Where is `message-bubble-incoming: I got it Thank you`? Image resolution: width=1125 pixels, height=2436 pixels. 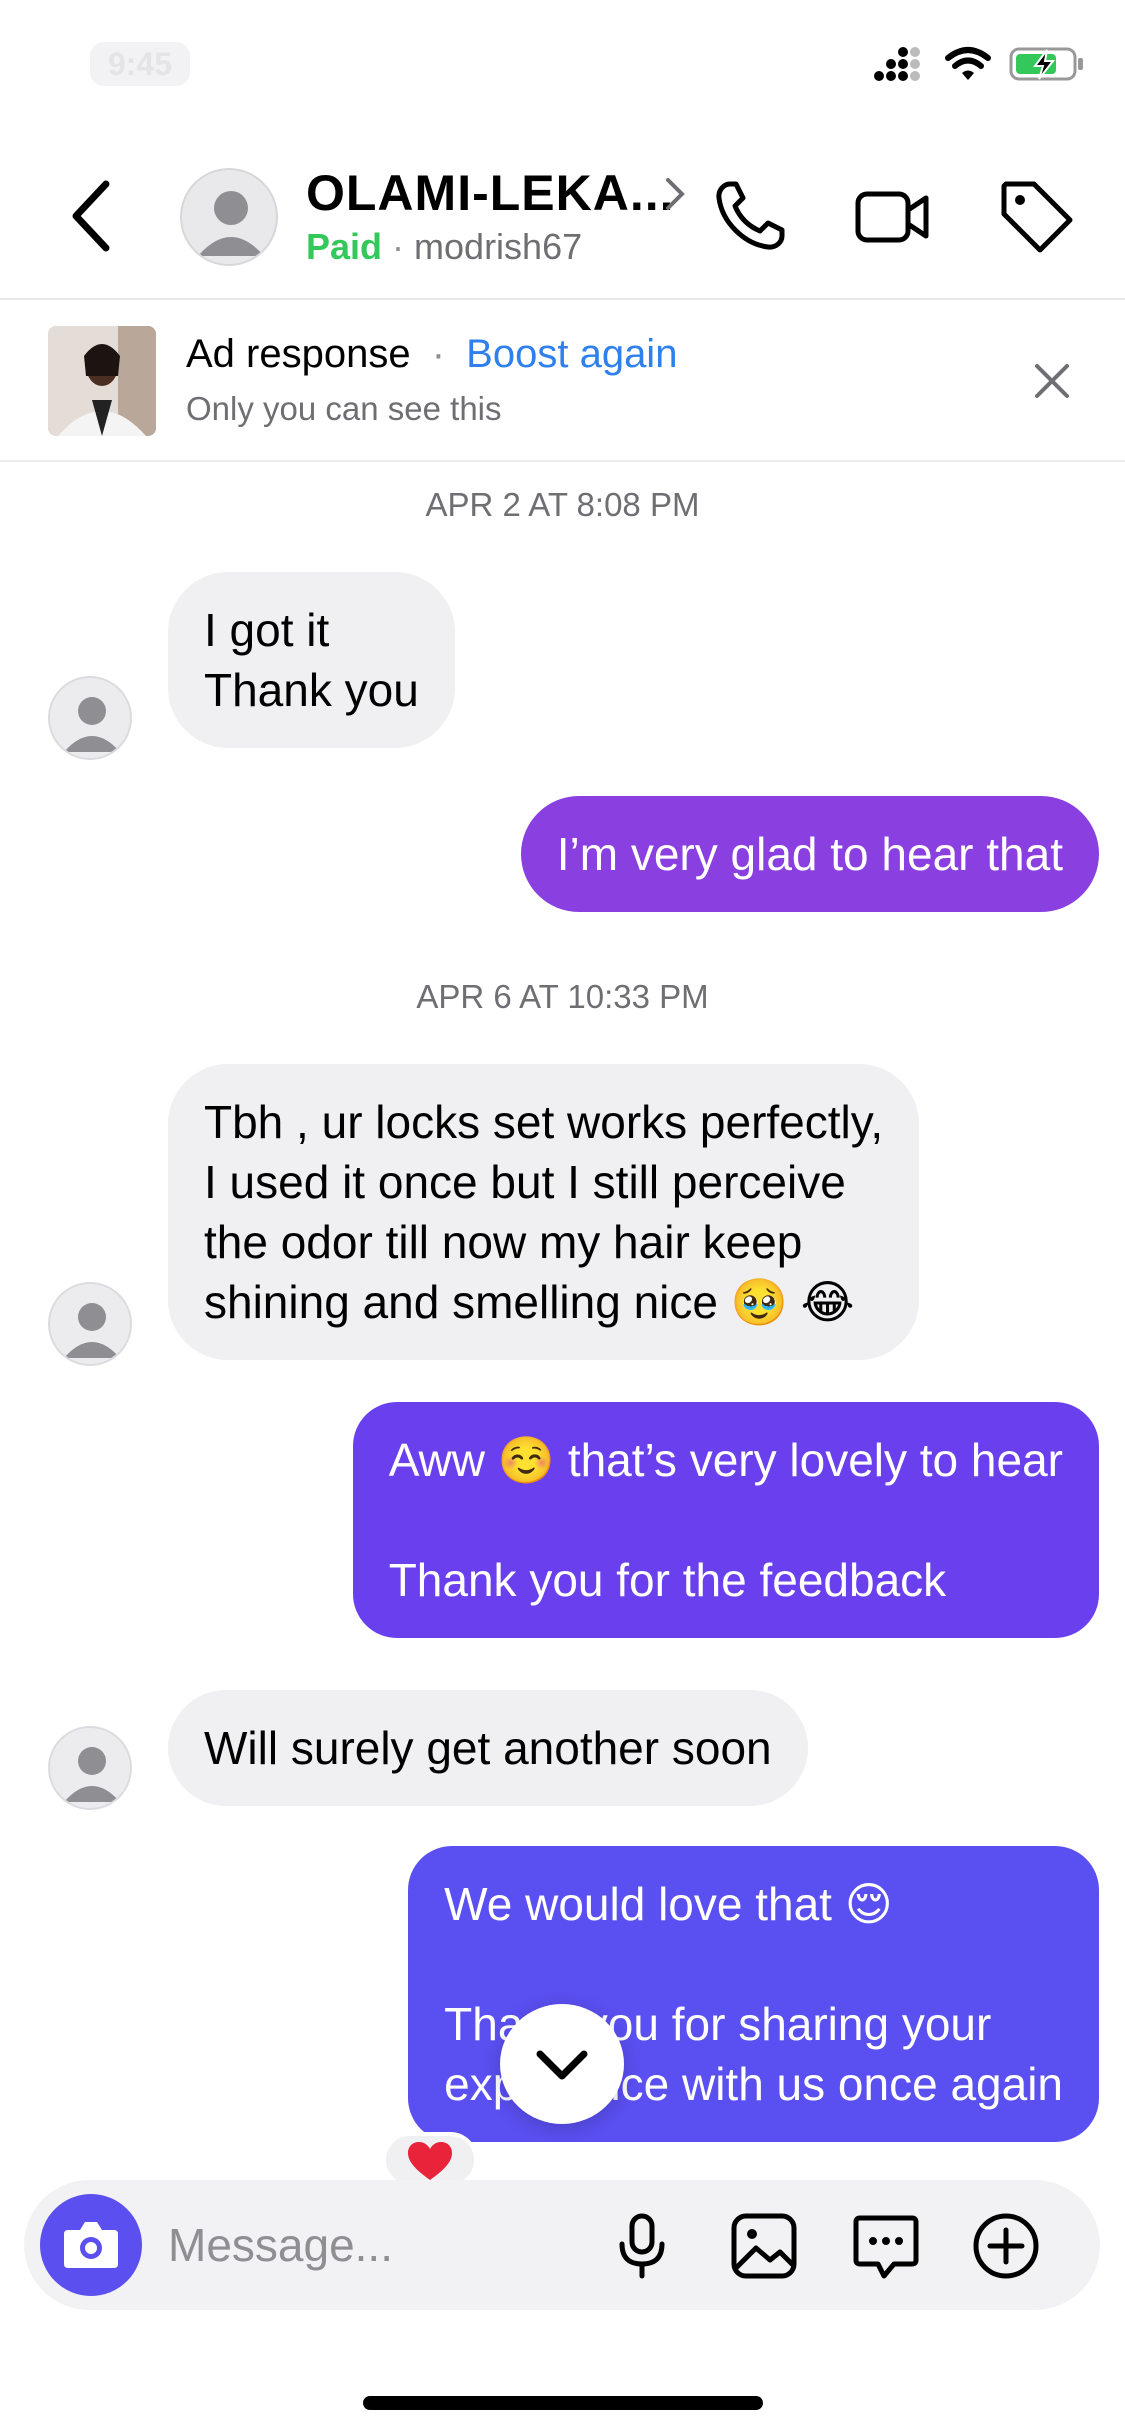 message-bubble-incoming: I got it Thank you is located at coordinates (311, 660).